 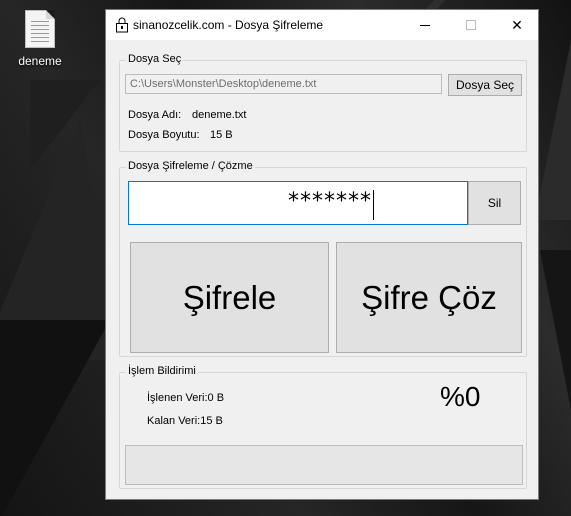 What do you see at coordinates (186, 398) in the screenshot?
I see `processed-data-label: İşlenen Veri:0 B` at bounding box center [186, 398].